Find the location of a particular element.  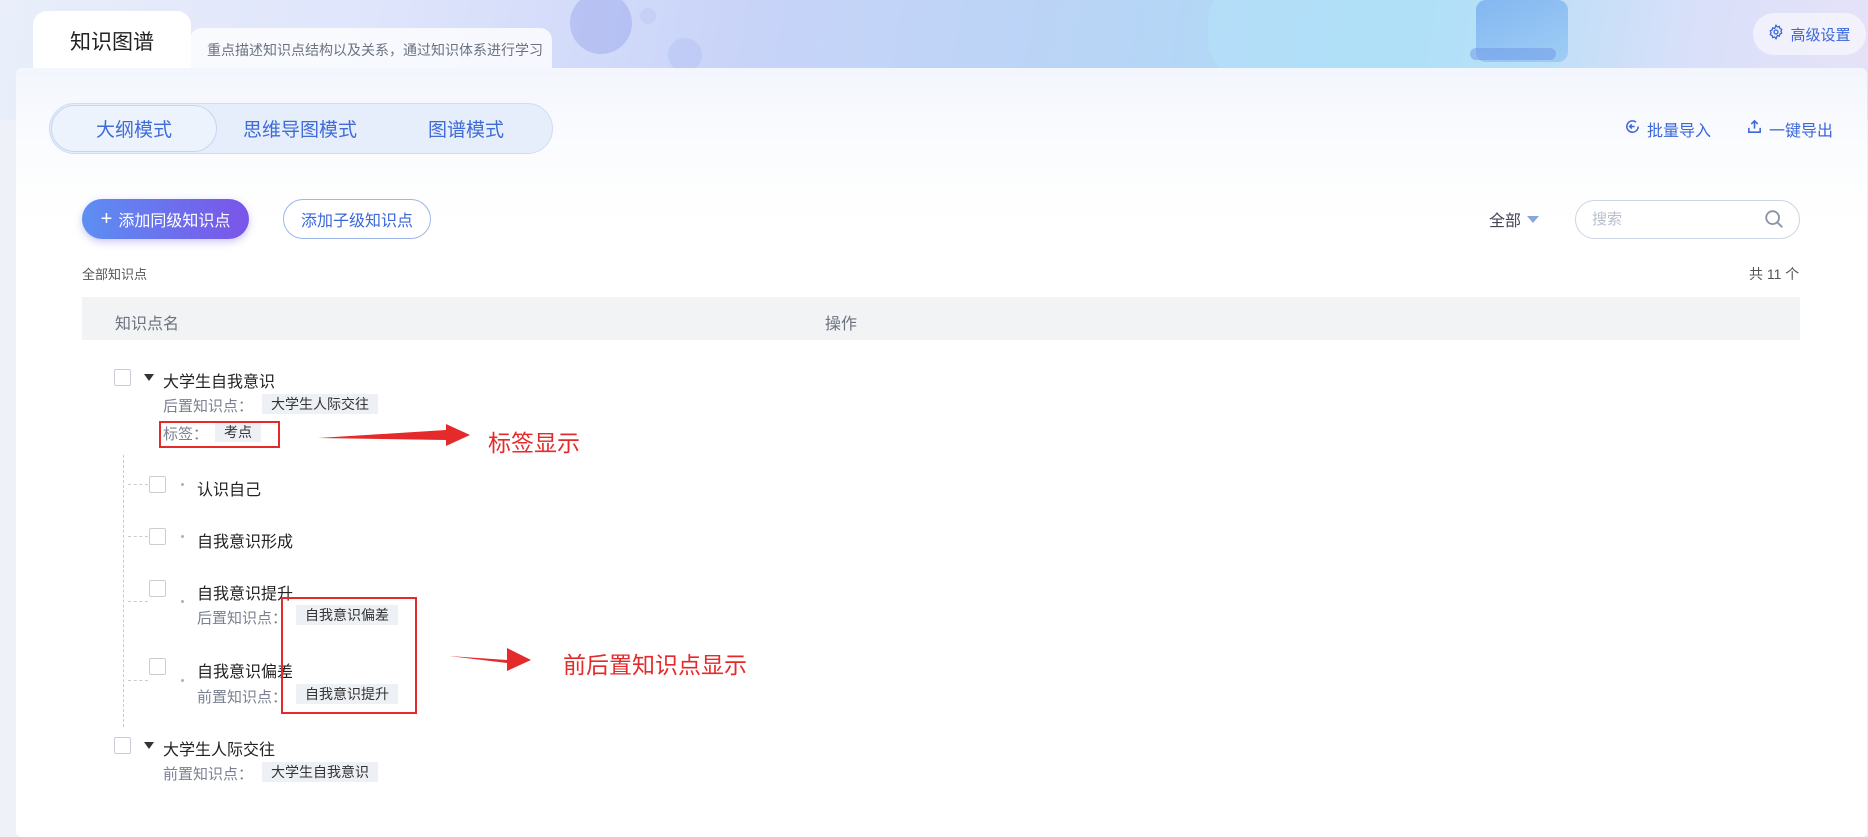

batch-import-button: 批量导入 is located at coordinates (1667, 129).